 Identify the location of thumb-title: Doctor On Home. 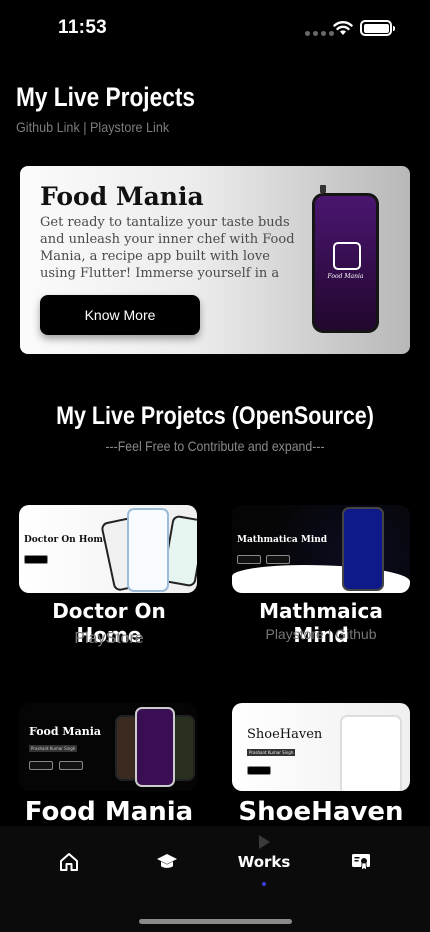
(66, 540).